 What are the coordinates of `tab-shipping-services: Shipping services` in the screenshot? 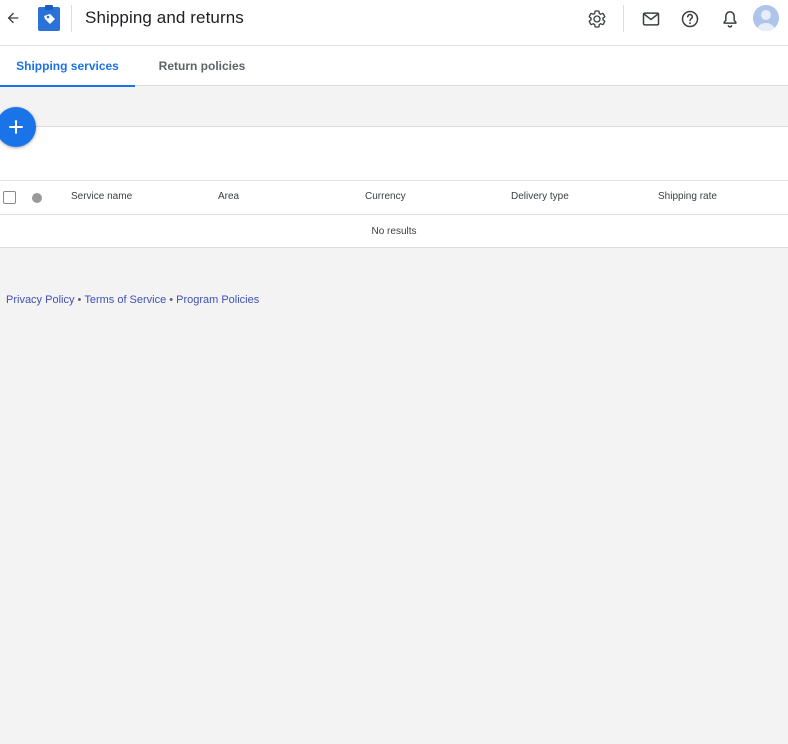 It's located at (67, 66).